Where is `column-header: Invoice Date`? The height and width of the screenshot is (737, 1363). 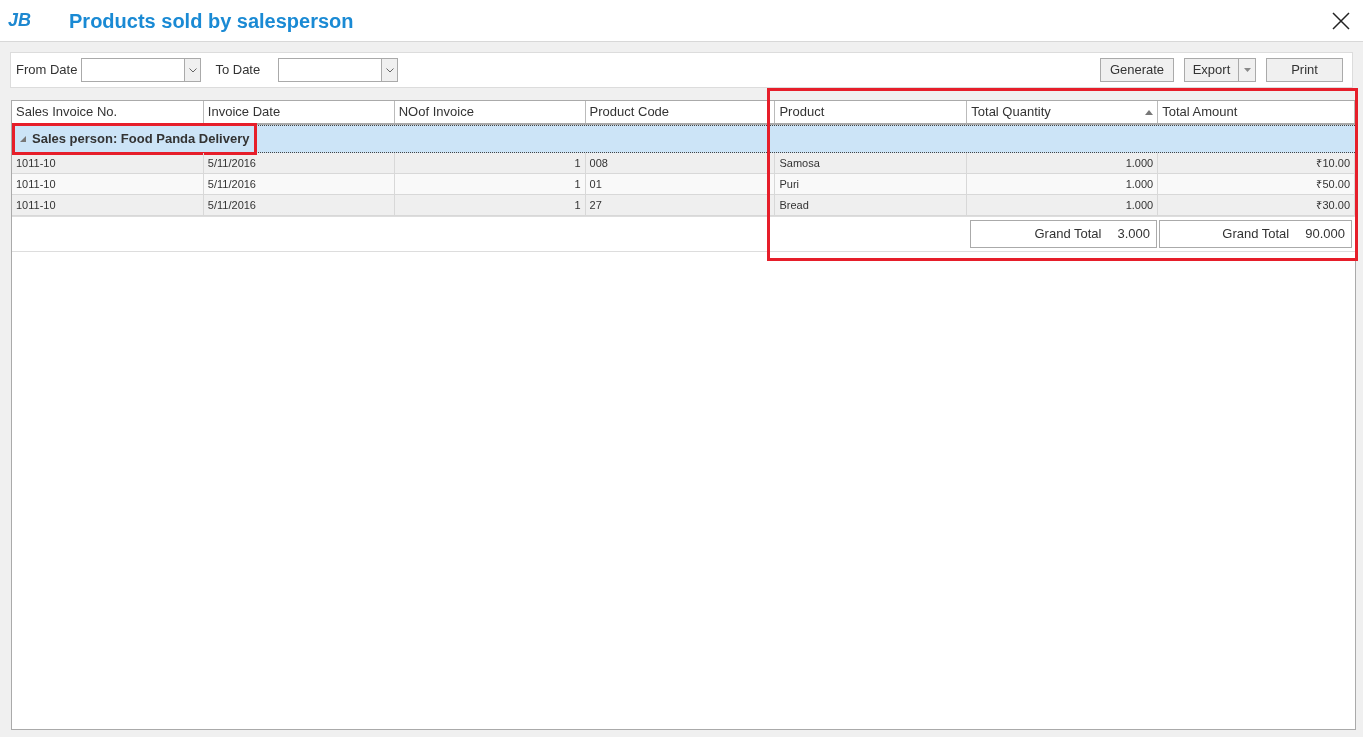 column-header: Invoice Date is located at coordinates (299, 112).